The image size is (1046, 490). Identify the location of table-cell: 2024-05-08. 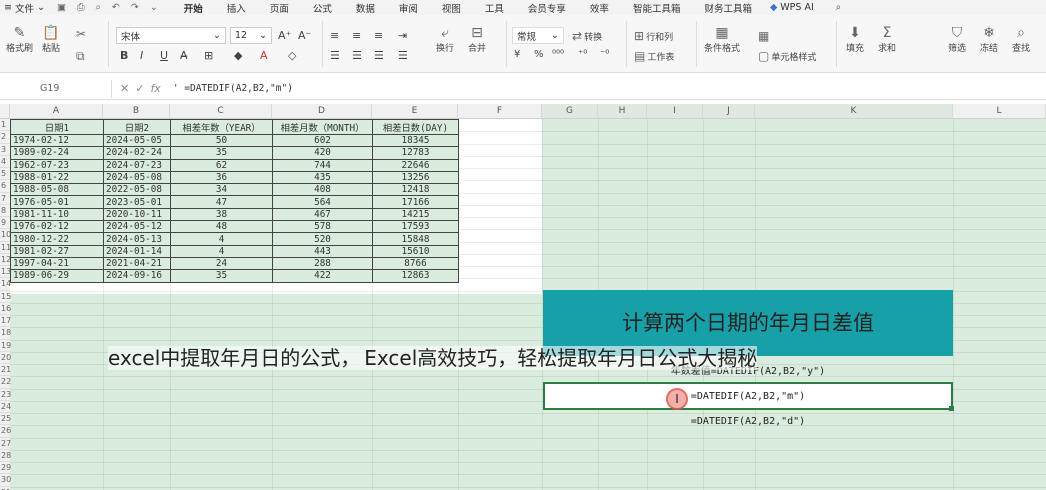
(137, 177).